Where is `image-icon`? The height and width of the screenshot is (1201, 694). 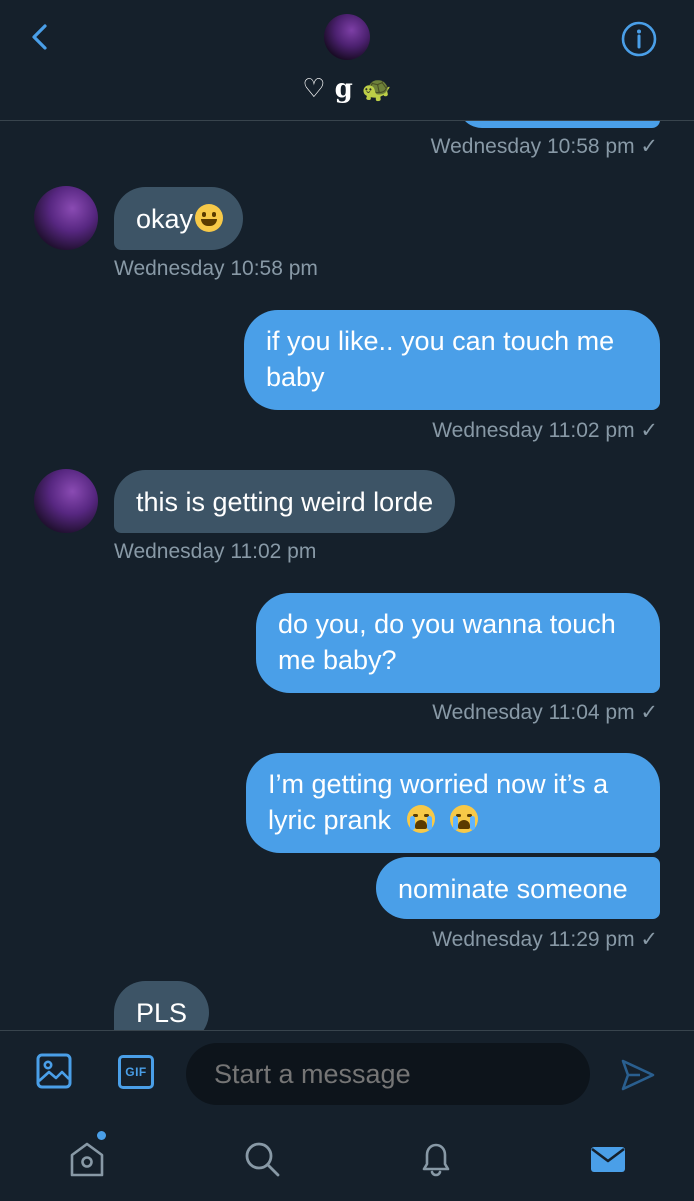 image-icon is located at coordinates (54, 1071).